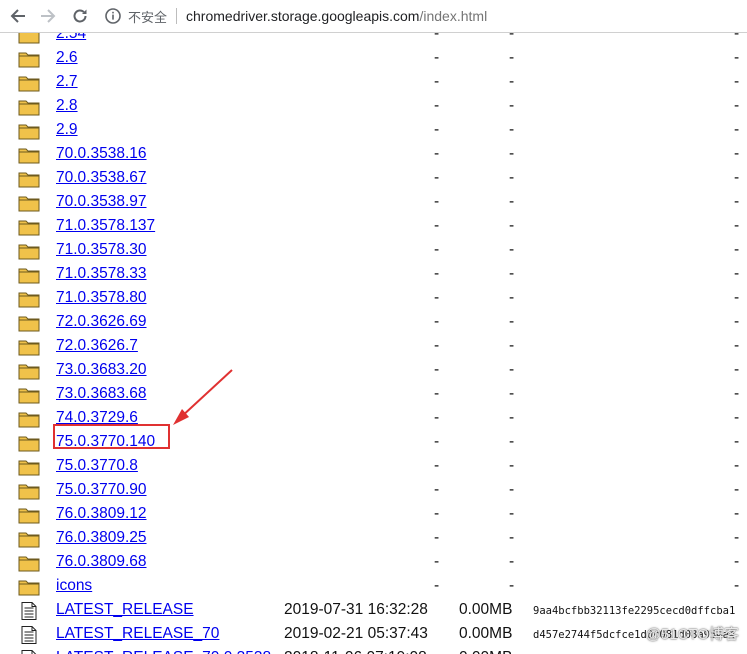 The width and height of the screenshot is (747, 654). What do you see at coordinates (101, 490) in the screenshot?
I see `entry-link: 75.0.3770.90` at bounding box center [101, 490].